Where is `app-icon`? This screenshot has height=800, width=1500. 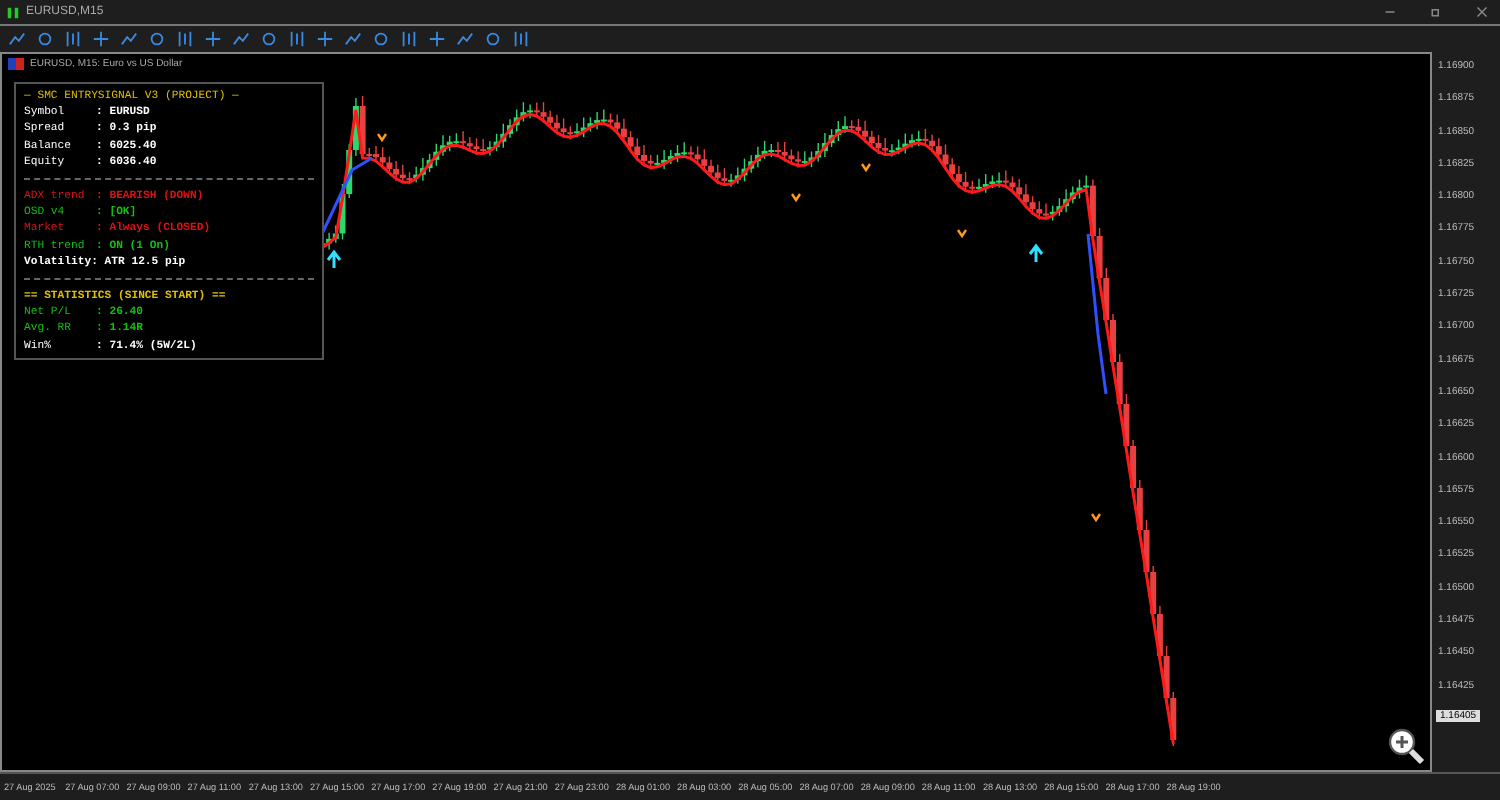 app-icon is located at coordinates (13, 12).